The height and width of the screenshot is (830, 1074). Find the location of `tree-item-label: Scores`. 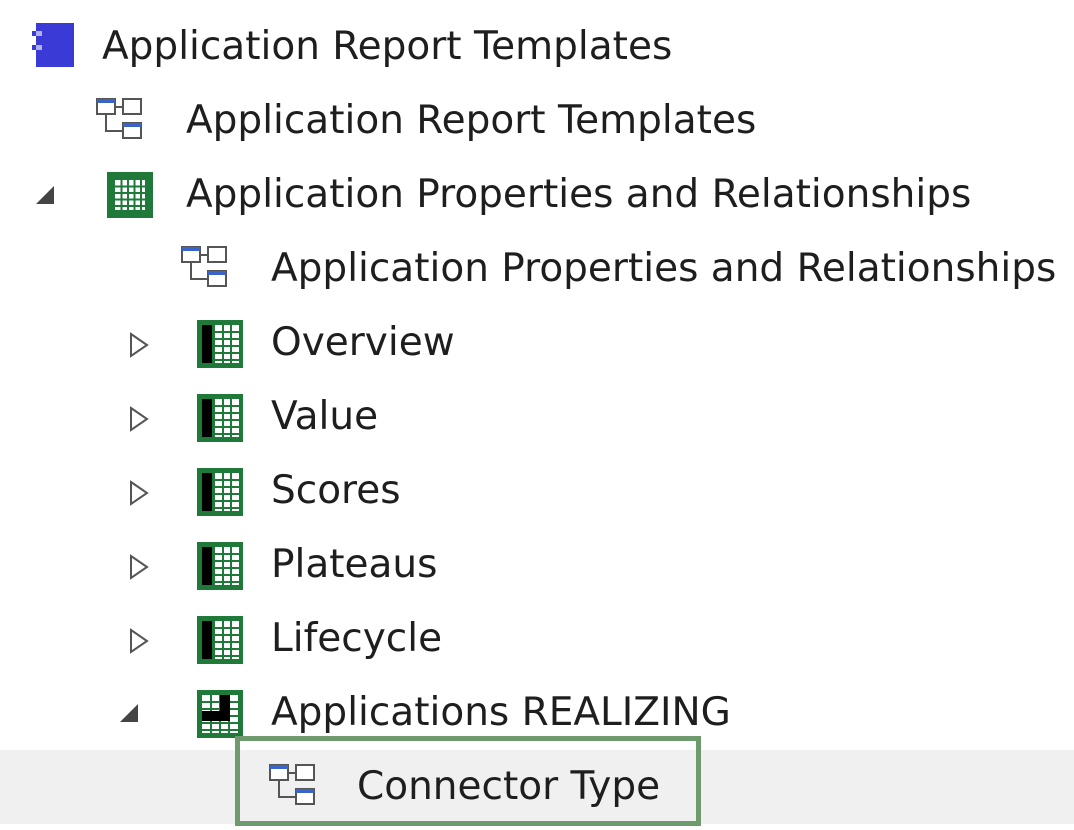

tree-item-label: Scores is located at coordinates (336, 490).